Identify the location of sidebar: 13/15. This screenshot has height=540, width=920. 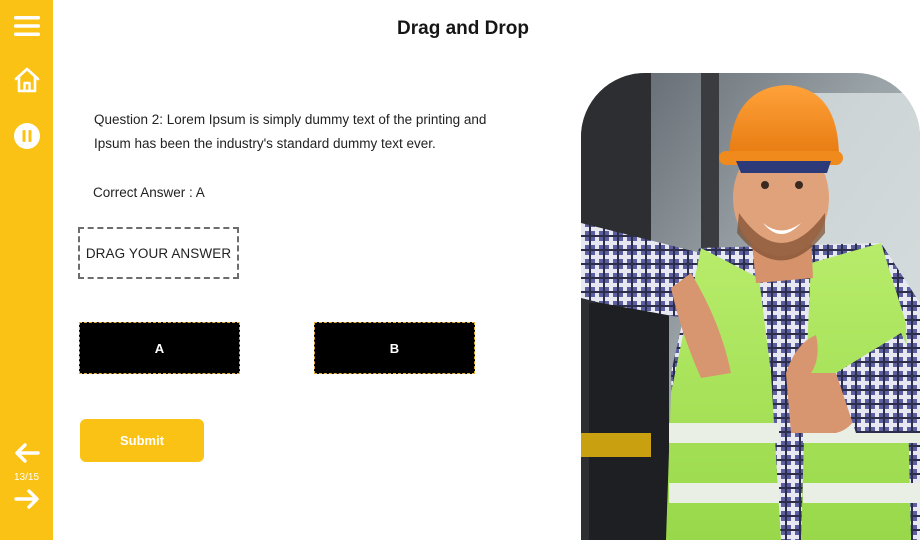
(26, 270).